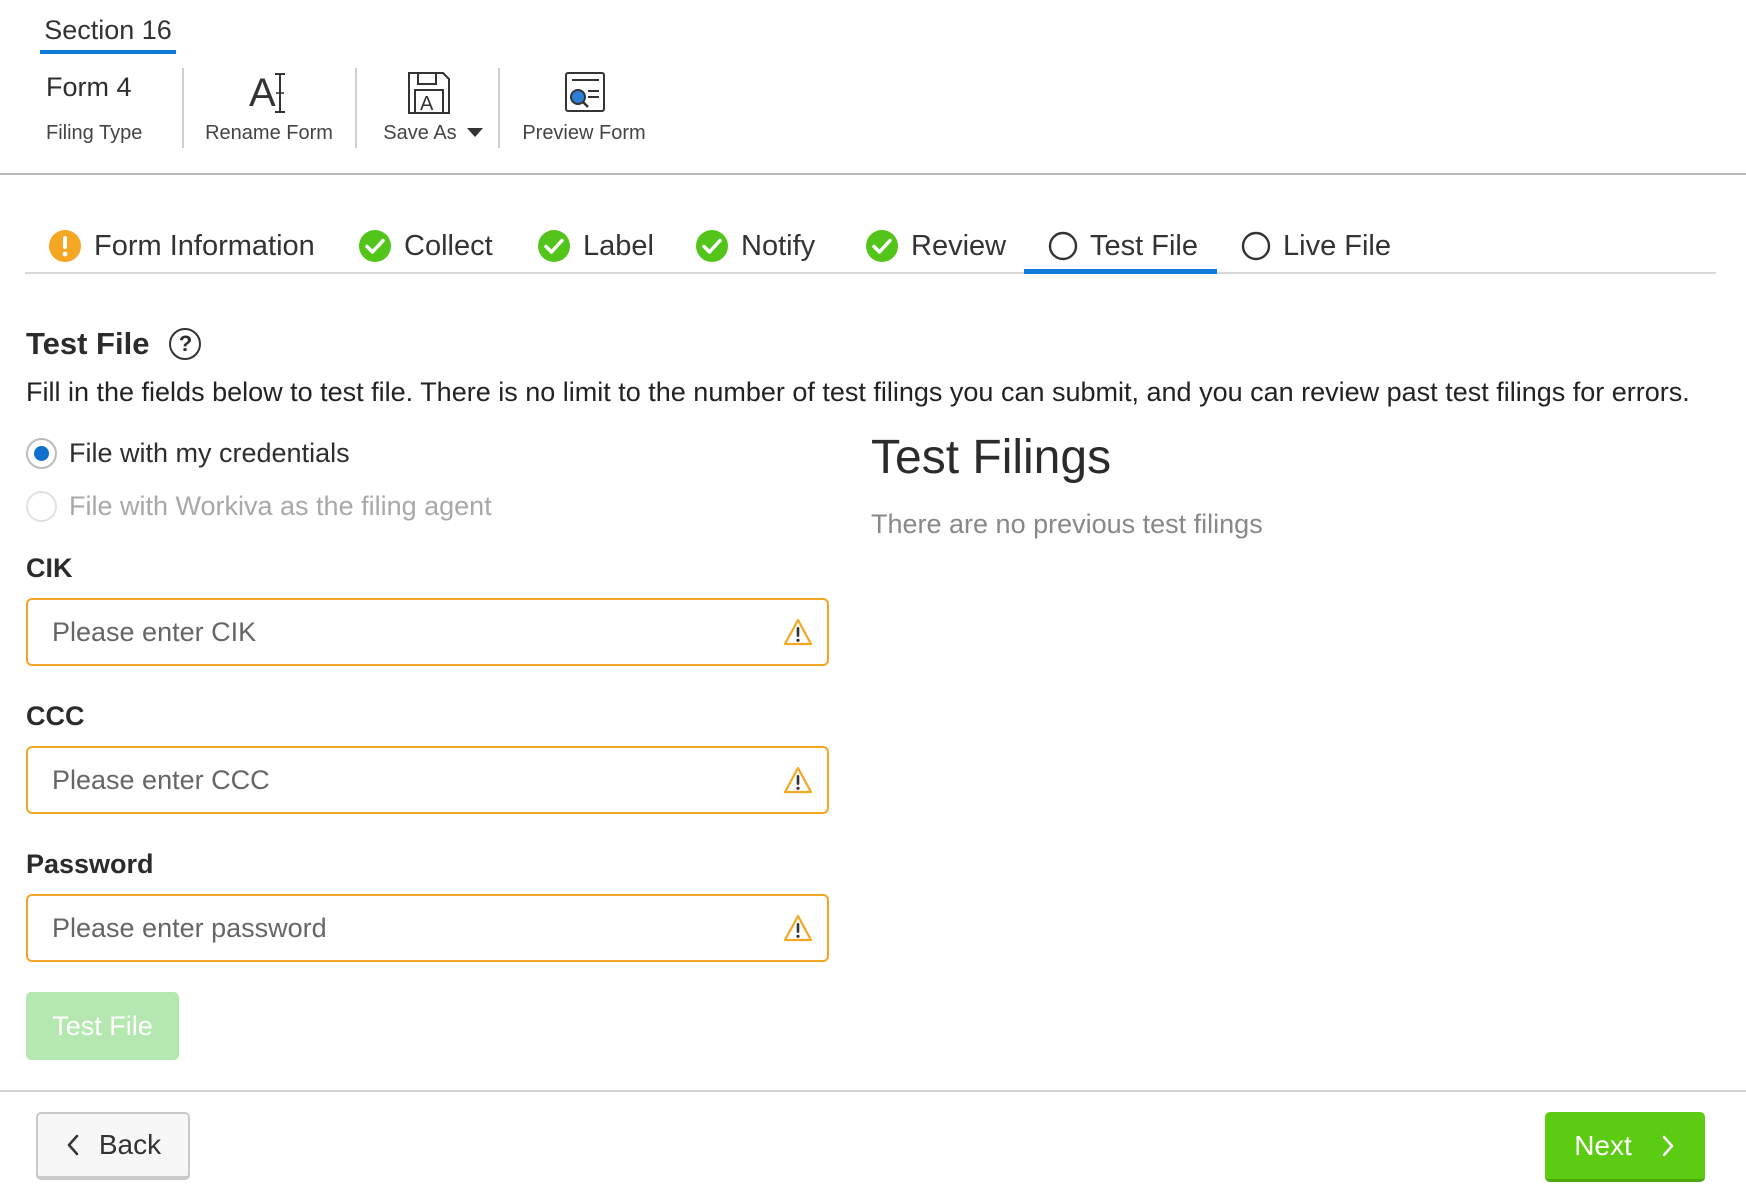 The image size is (1746, 1200). I want to click on step-collect: Collect, so click(425, 248).